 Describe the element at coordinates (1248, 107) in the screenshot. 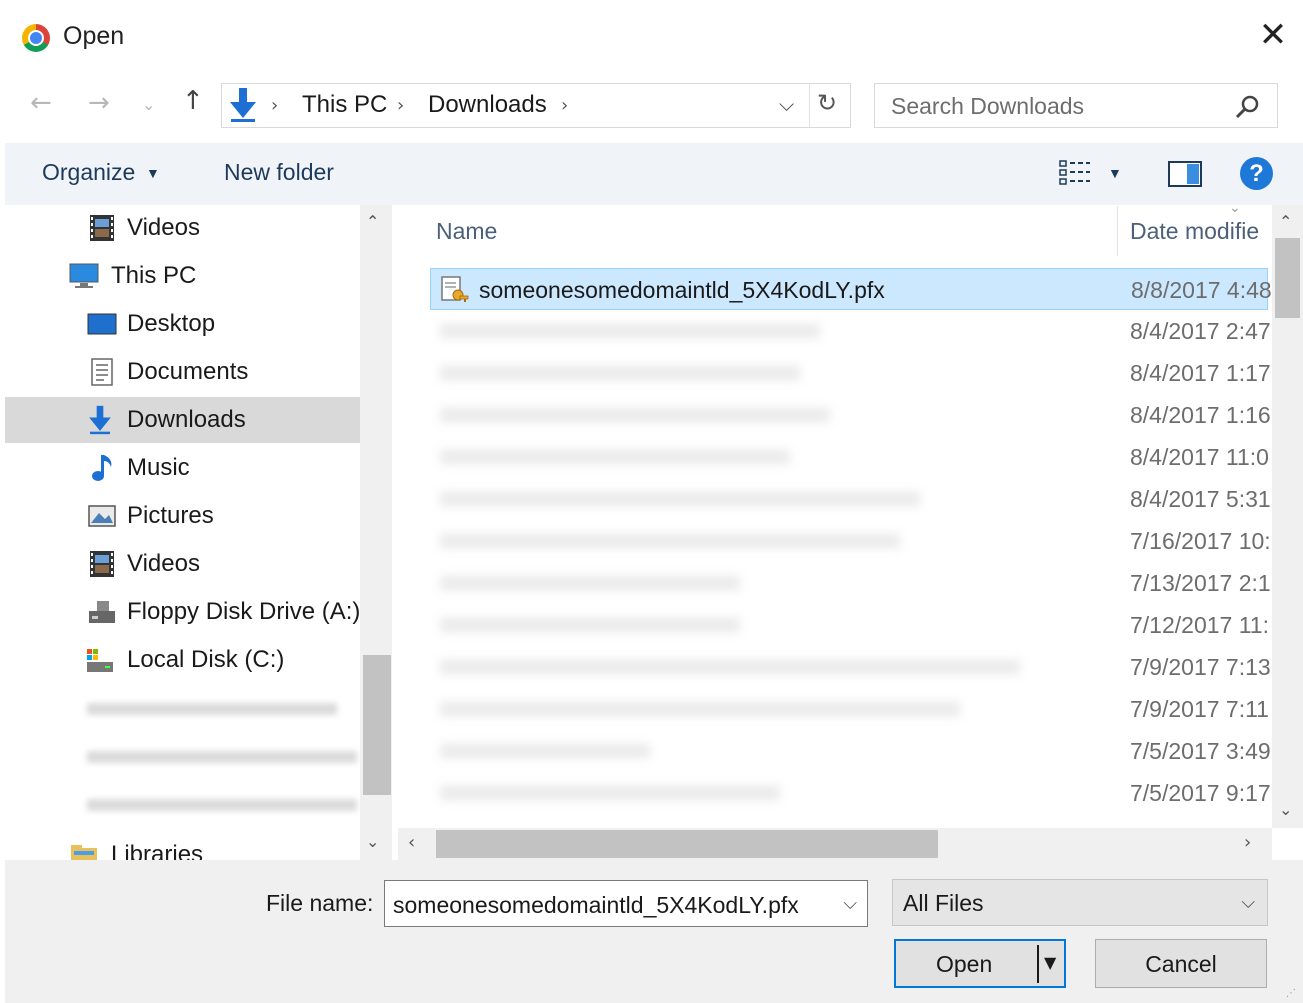

I see `search-icon` at that location.